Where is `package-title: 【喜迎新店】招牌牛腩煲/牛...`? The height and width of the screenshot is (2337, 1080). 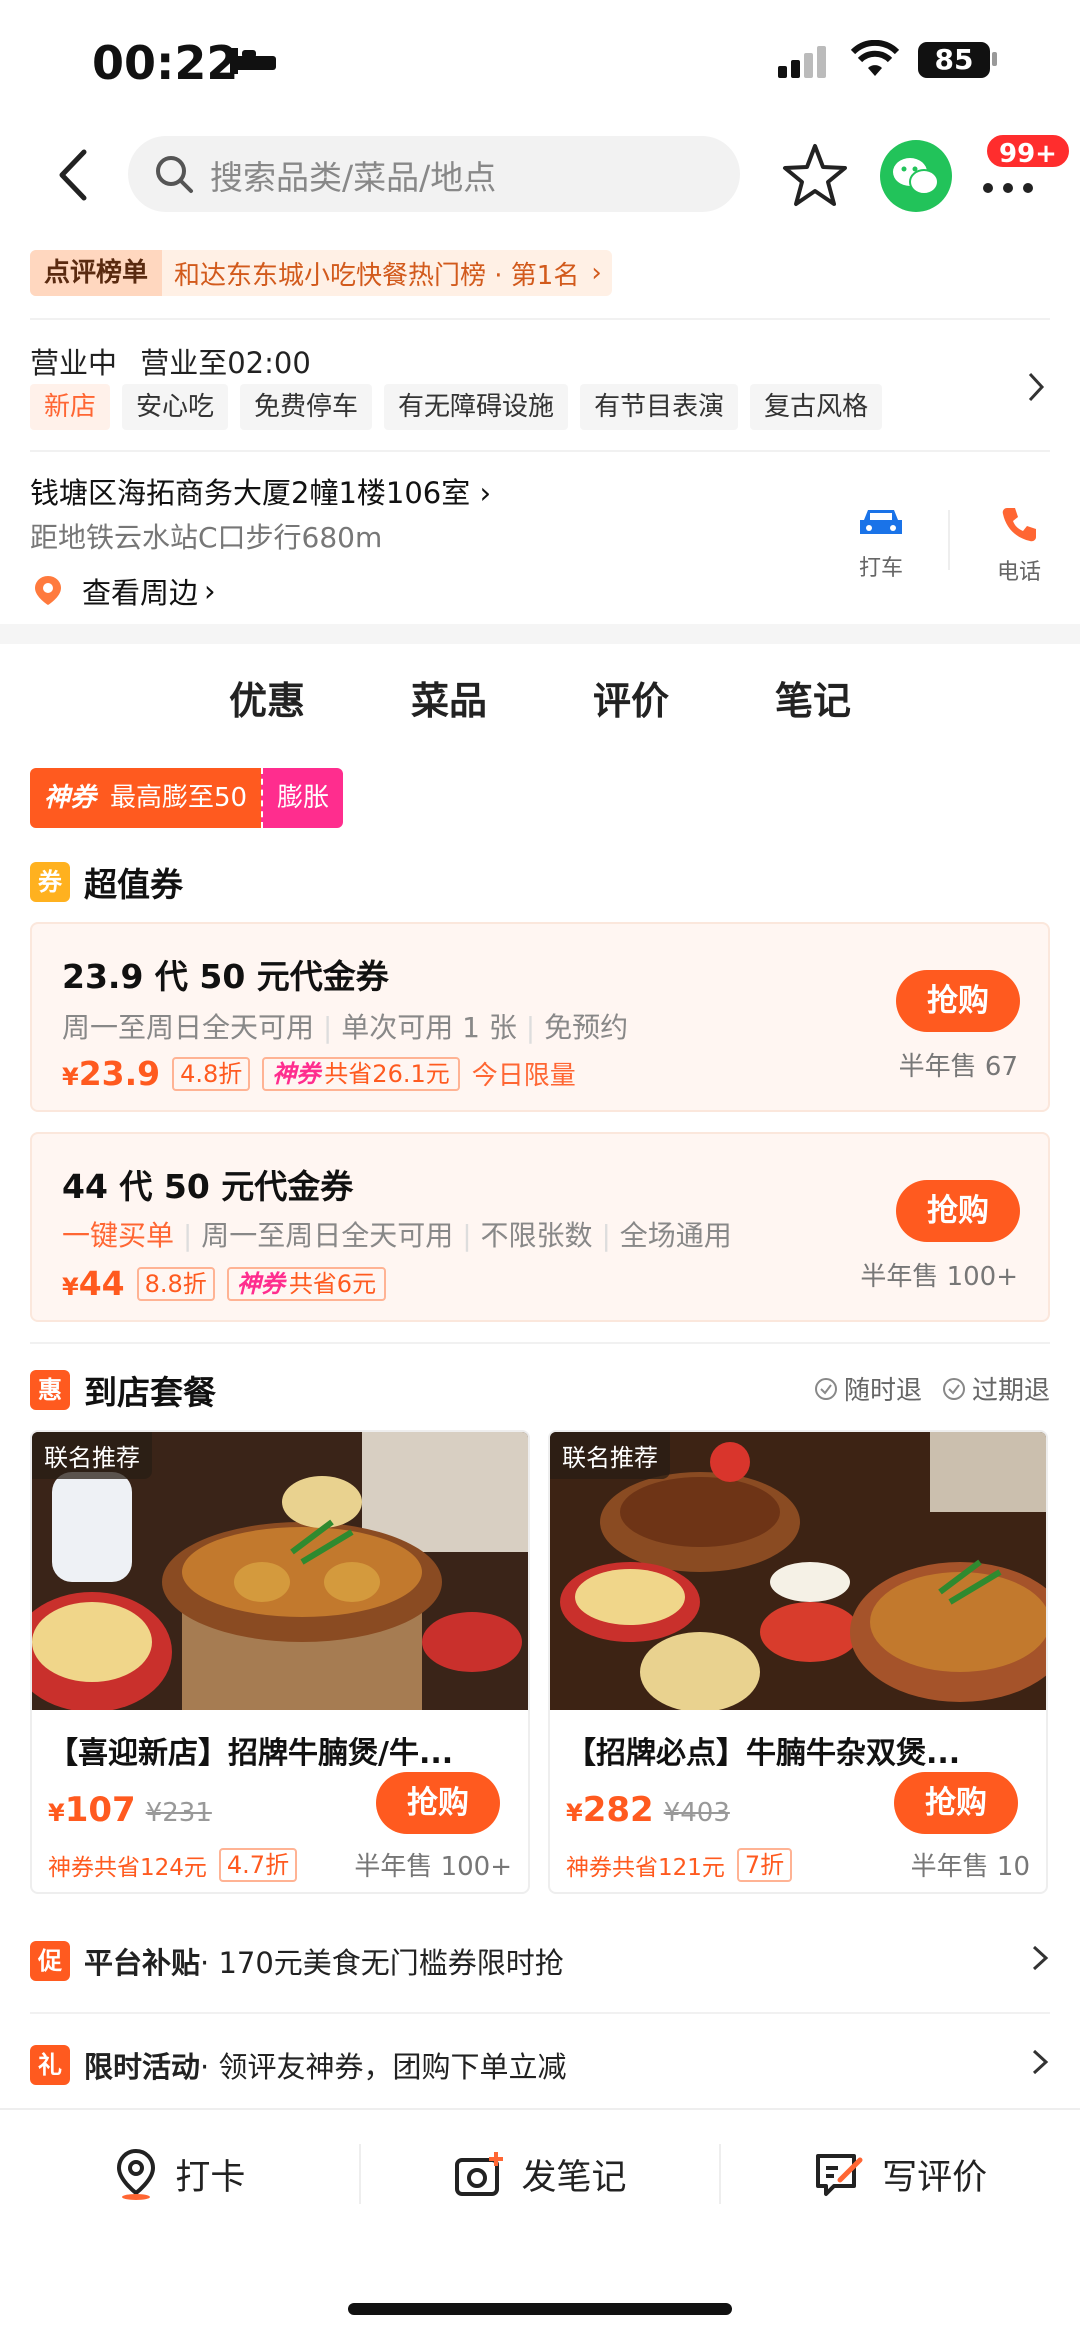
package-title: 【喜迎新店】招牌牛腩煲/牛... is located at coordinates (251, 1753).